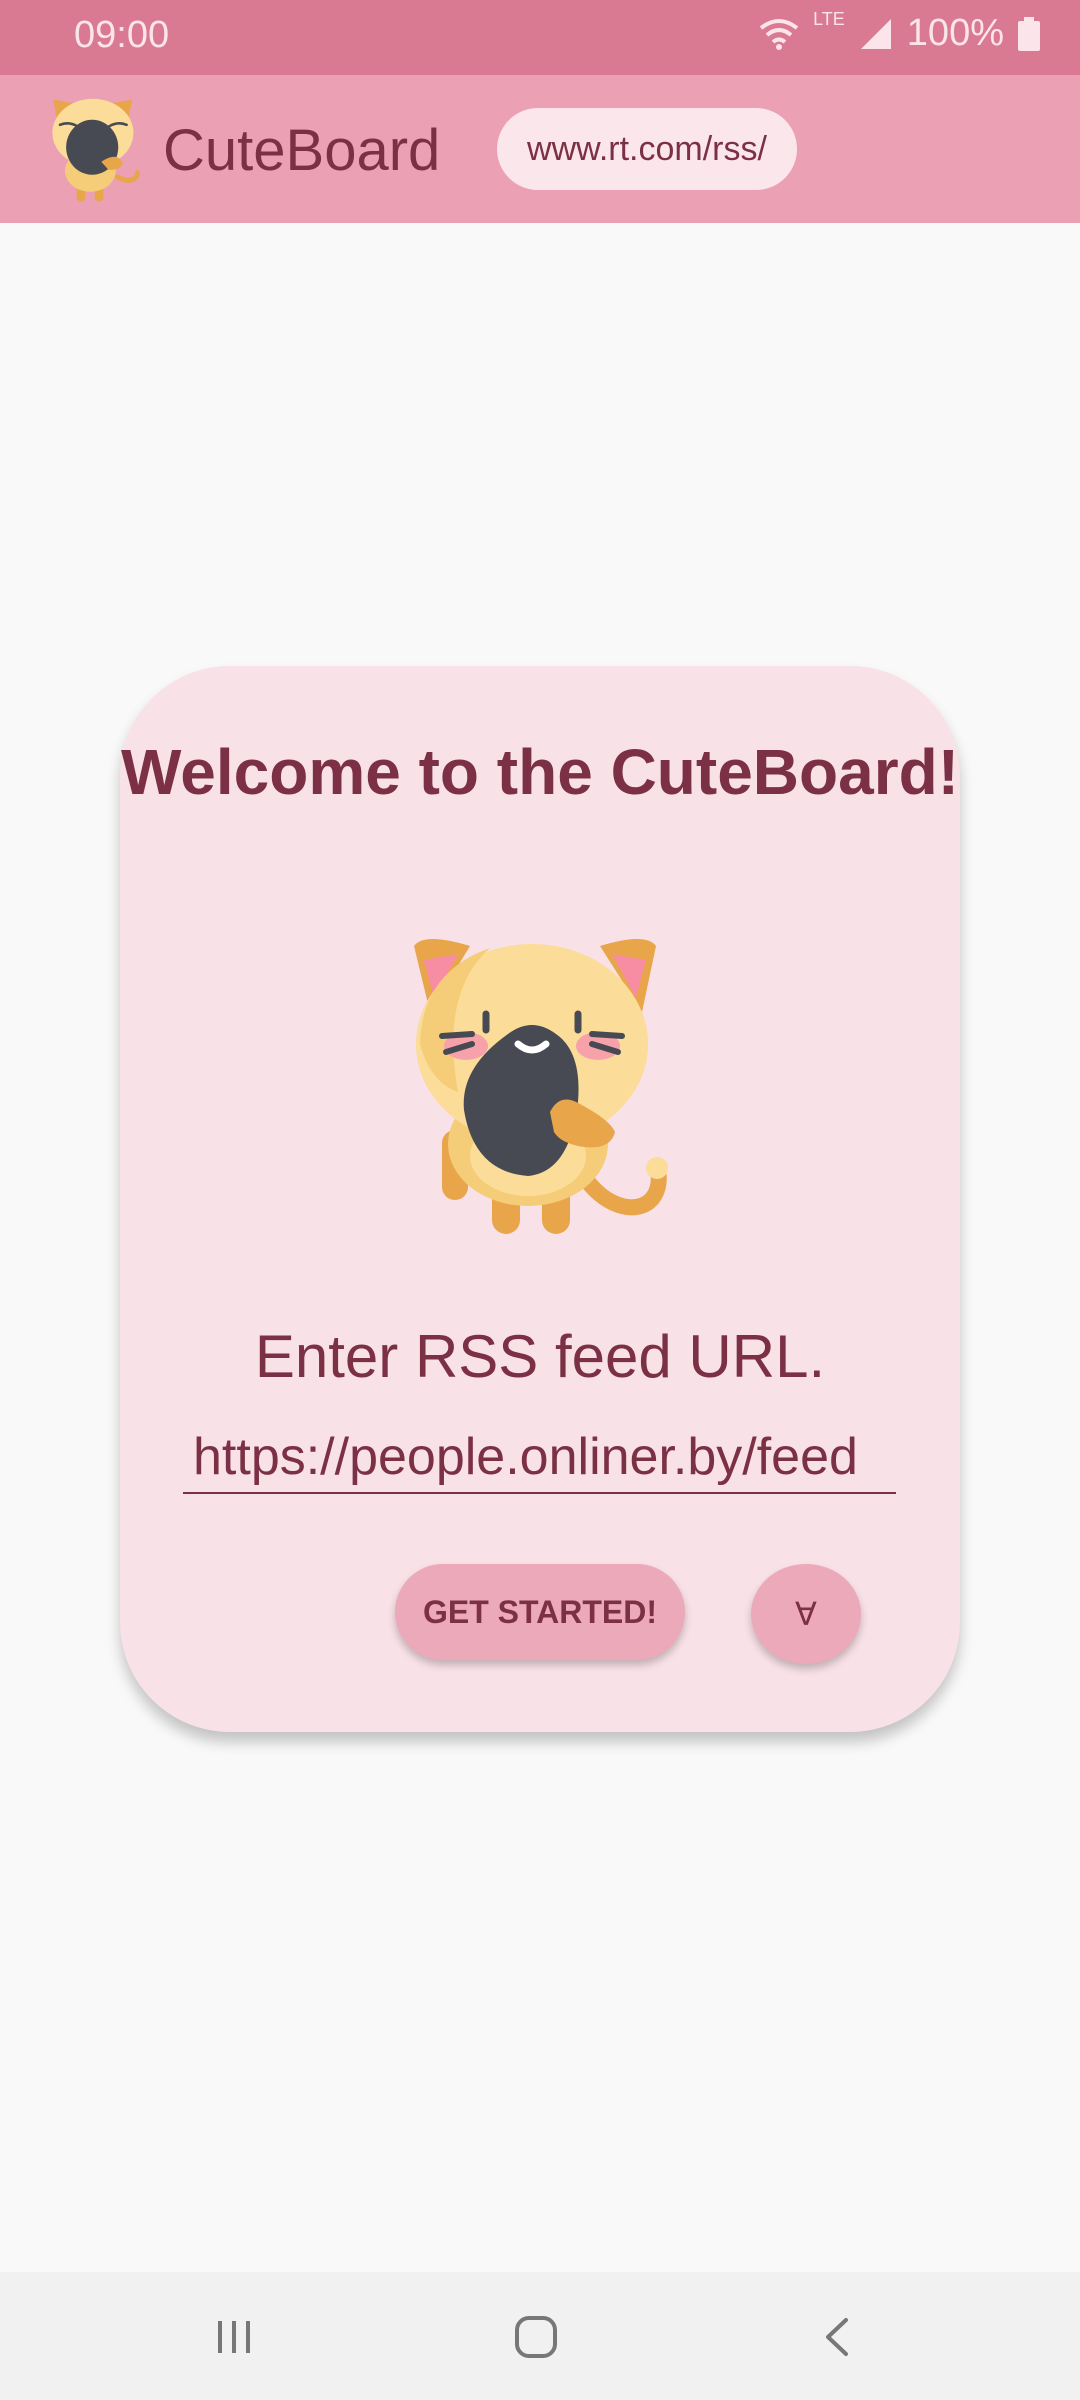  I want to click on secondary-action-button: ∀, so click(806, 1614).